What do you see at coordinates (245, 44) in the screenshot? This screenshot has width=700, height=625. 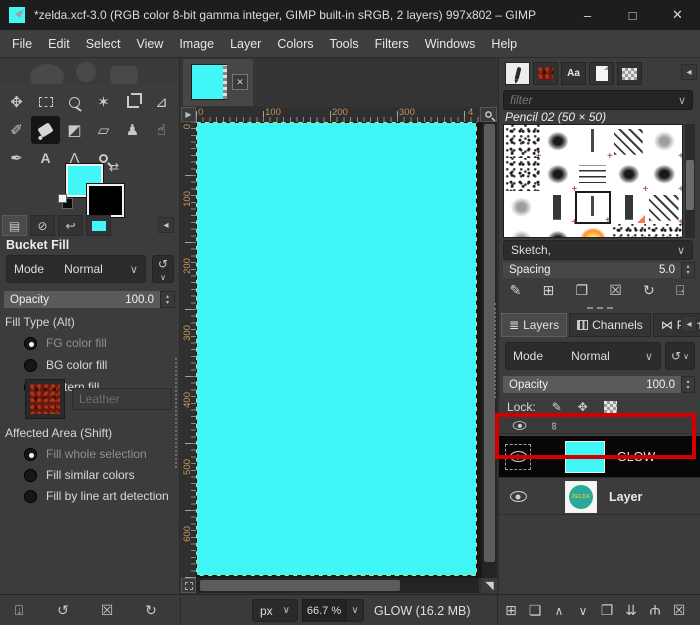 I see `menu-layer: Layer` at bounding box center [245, 44].